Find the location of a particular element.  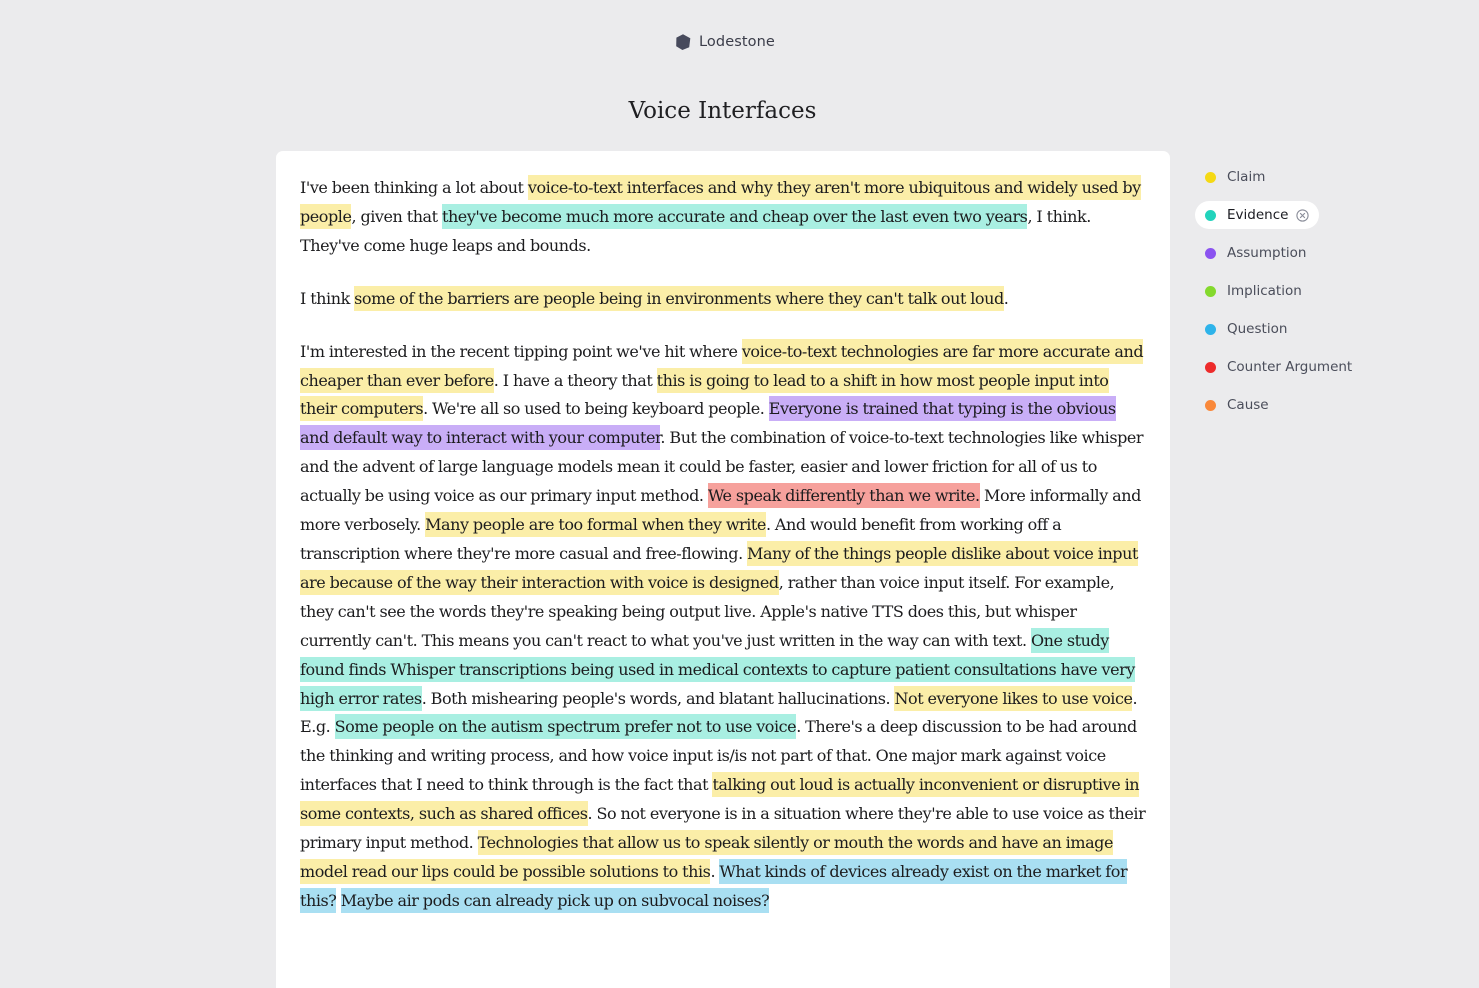

document-title: Voice Interfaces is located at coordinates (722, 111).